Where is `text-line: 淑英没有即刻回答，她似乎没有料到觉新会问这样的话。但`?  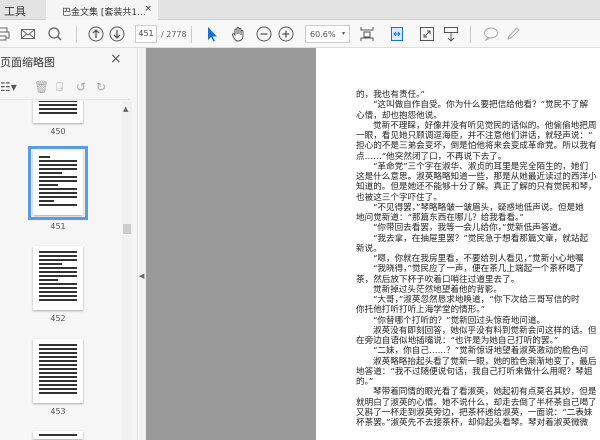
text-line: 淑英没有即刻回答，她似乎没有料到觉新会问这样的话。但 is located at coordinates (485, 330).